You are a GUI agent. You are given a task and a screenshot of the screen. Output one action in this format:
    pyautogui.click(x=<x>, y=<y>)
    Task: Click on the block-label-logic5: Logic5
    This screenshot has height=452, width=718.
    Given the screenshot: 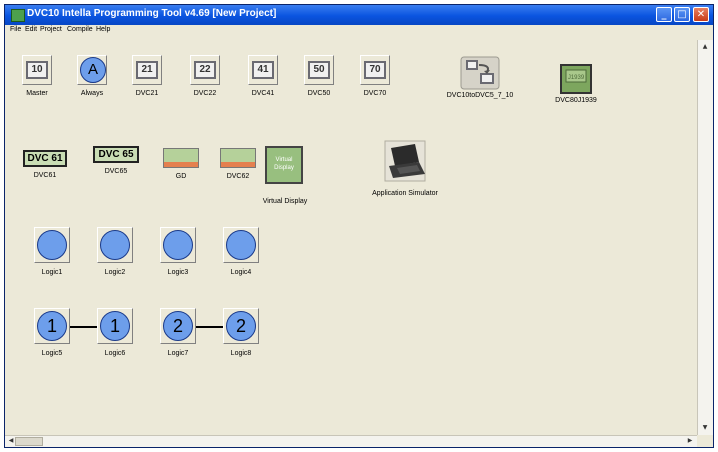 What is the action you would take?
    pyautogui.click(x=52, y=353)
    